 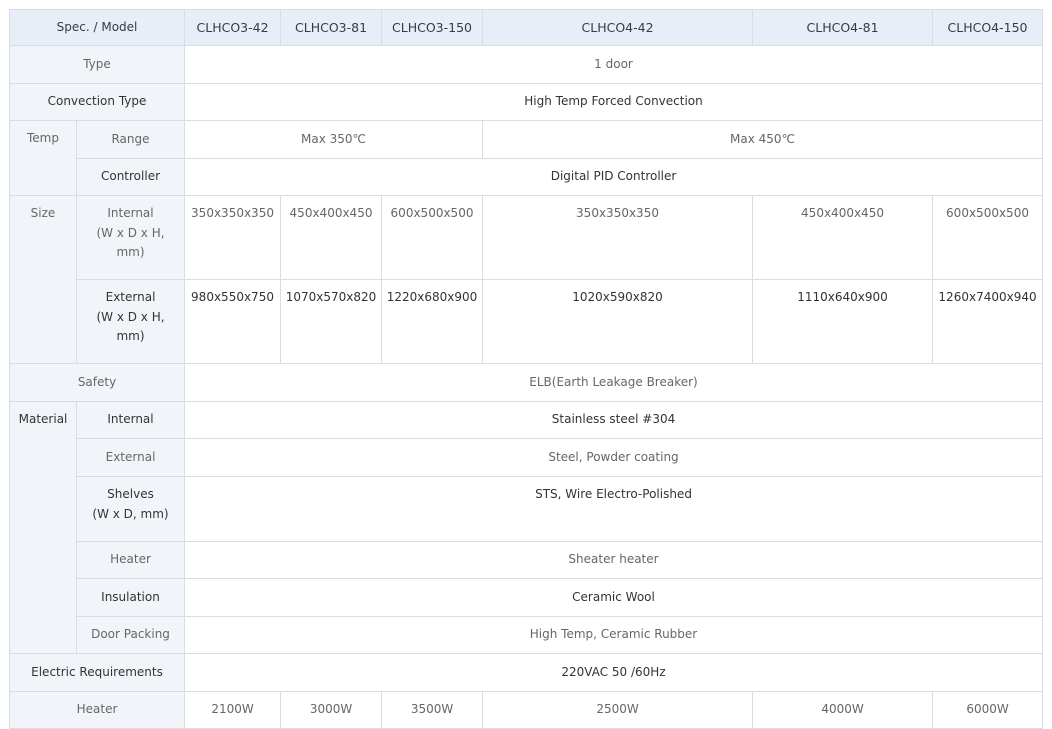 I want to click on temp-controller-label: Controller, so click(x=130, y=177).